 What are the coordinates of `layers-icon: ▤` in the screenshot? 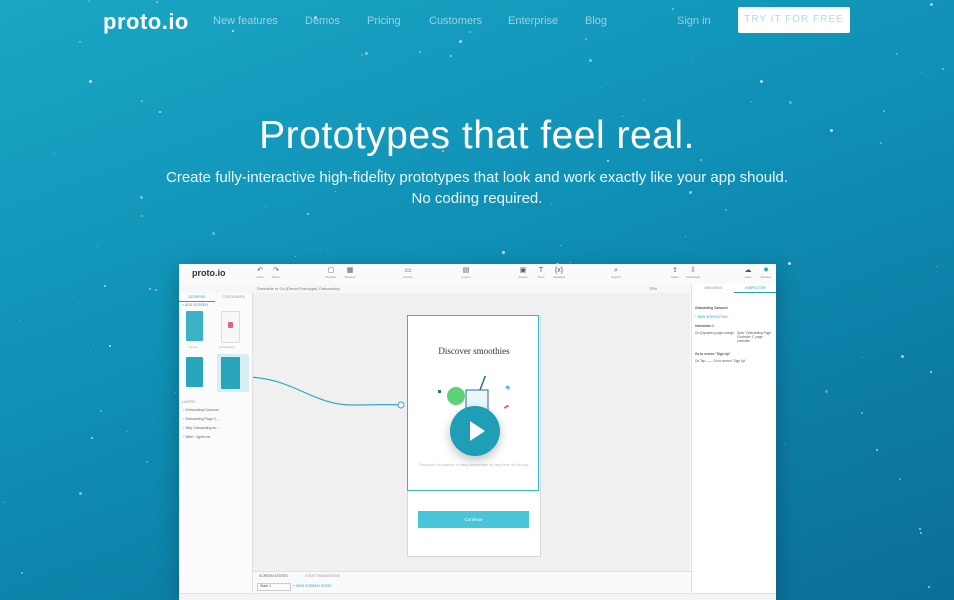 It's located at (466, 270).